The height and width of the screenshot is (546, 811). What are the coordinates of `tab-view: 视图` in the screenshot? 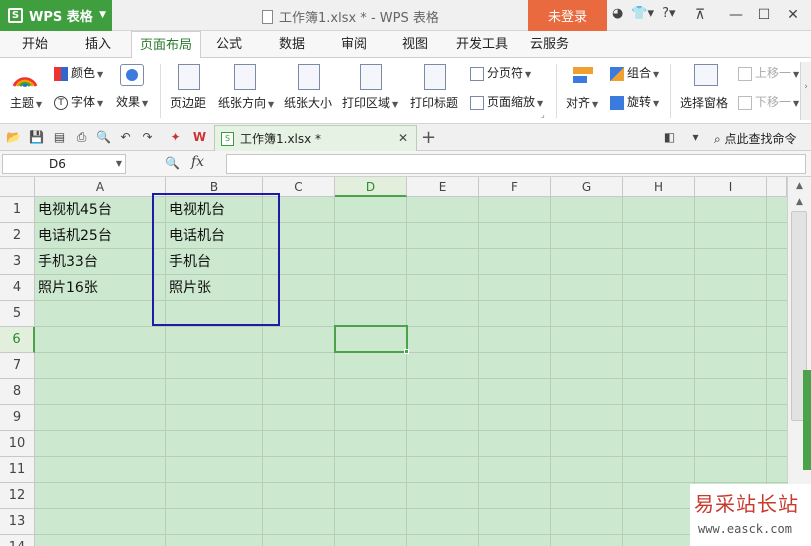 It's located at (415, 44).